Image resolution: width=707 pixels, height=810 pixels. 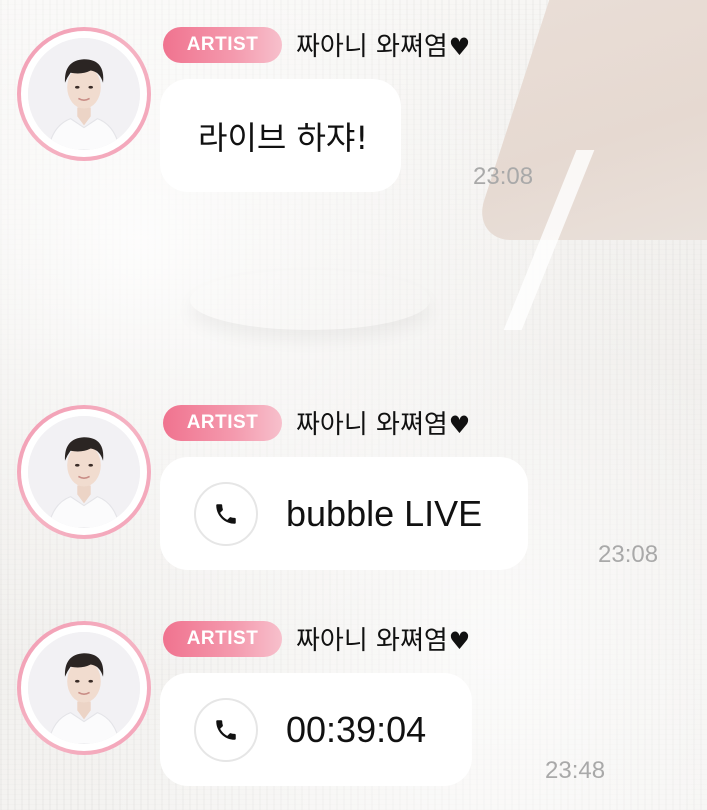 I want to click on call-duration-bubble: 00:39:04, so click(x=316, y=729).